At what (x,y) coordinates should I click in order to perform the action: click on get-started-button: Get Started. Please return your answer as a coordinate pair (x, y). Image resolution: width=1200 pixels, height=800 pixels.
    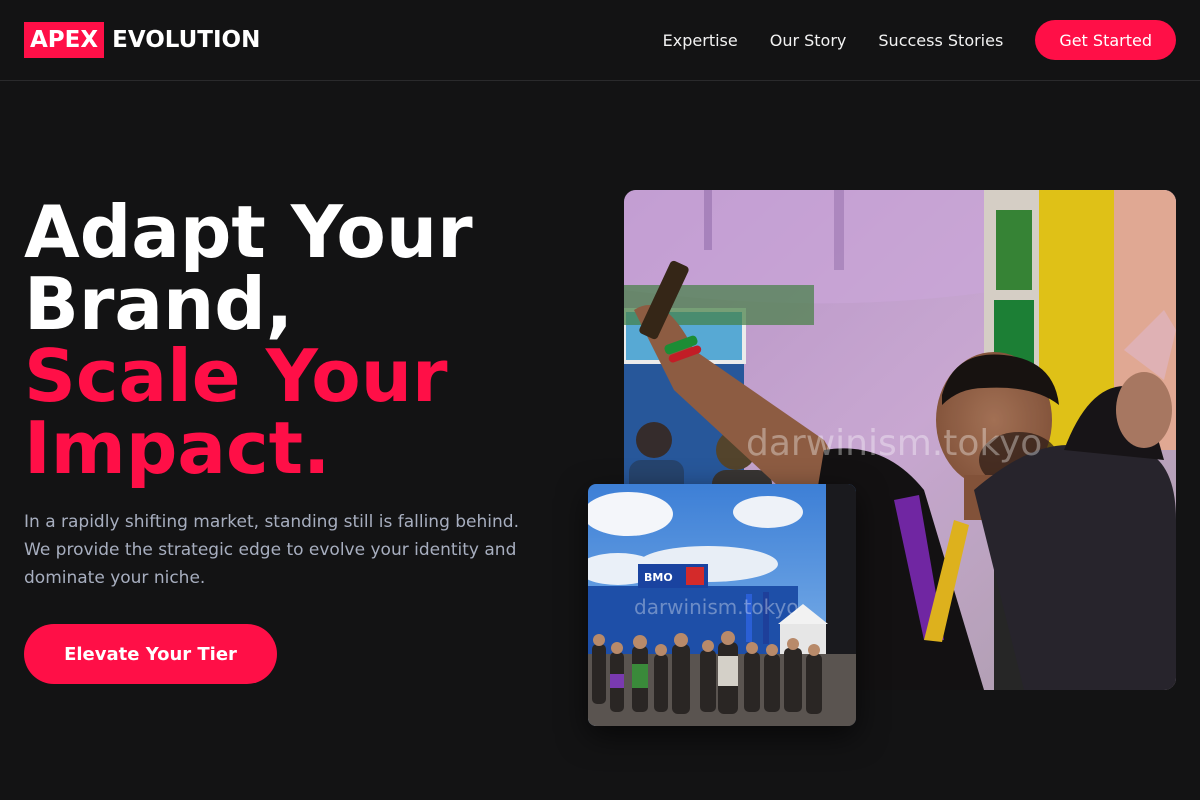
    Looking at the image, I should click on (1105, 40).